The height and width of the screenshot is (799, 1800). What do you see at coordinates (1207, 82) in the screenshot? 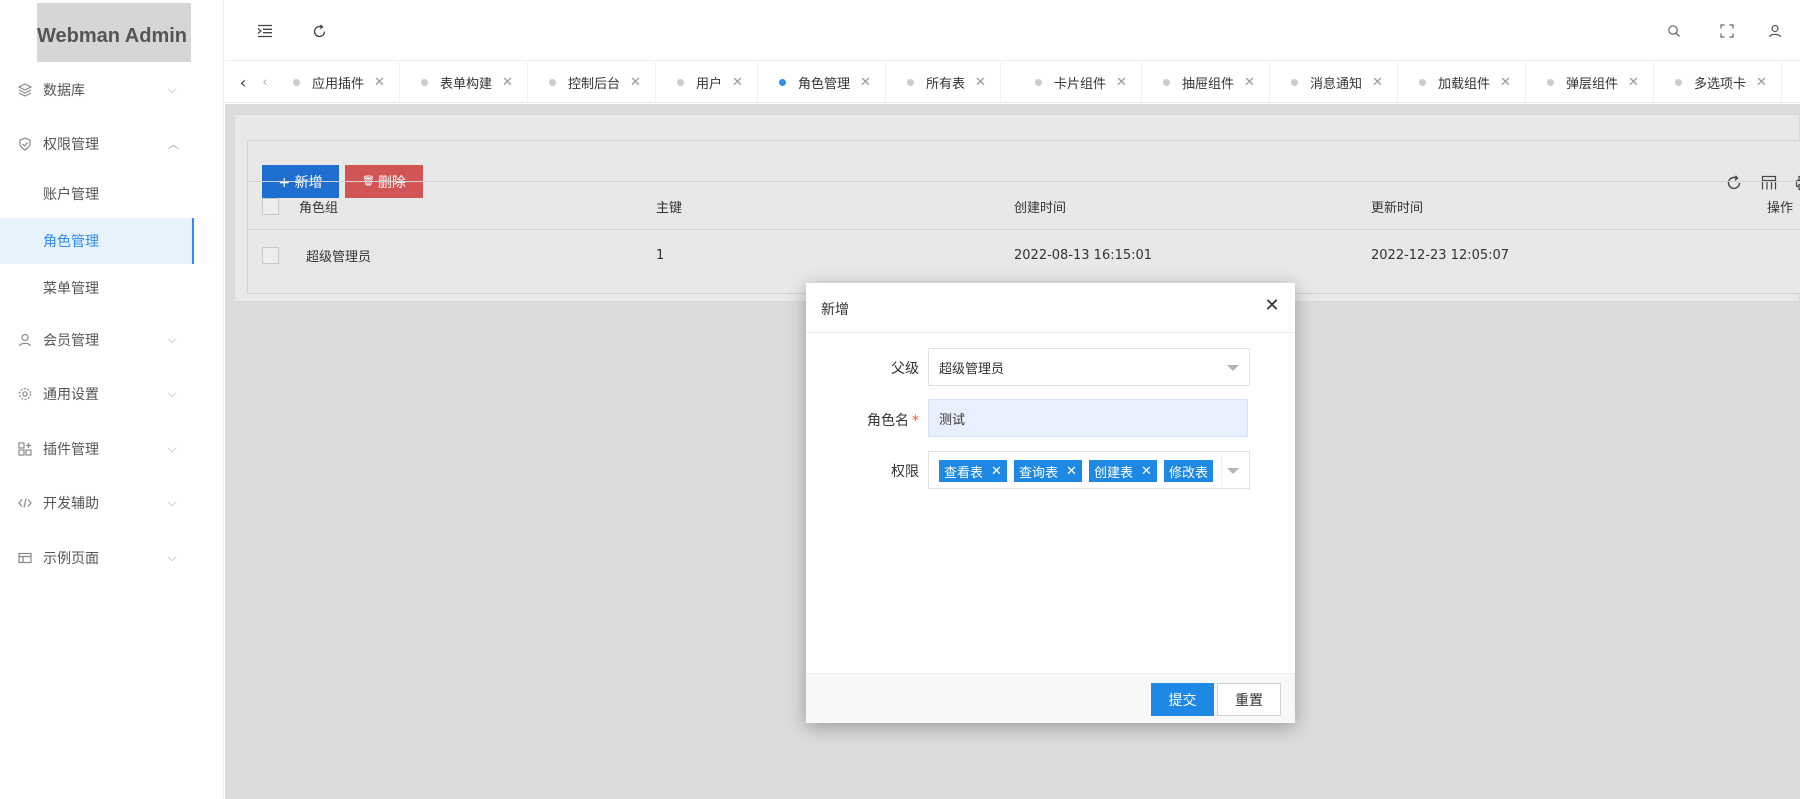
I see `tab-drawer-component: 抽屉组件 ✕` at bounding box center [1207, 82].